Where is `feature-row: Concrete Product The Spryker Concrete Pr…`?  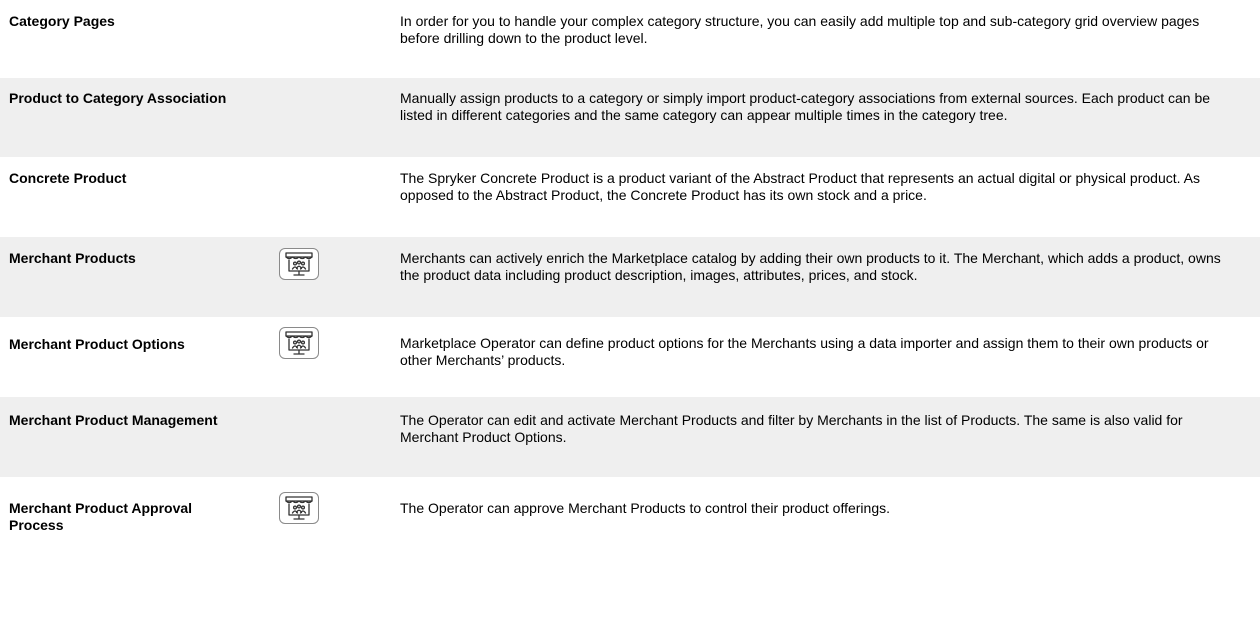
feature-row: Concrete Product The Spryker Concrete Pr… is located at coordinates (630, 197).